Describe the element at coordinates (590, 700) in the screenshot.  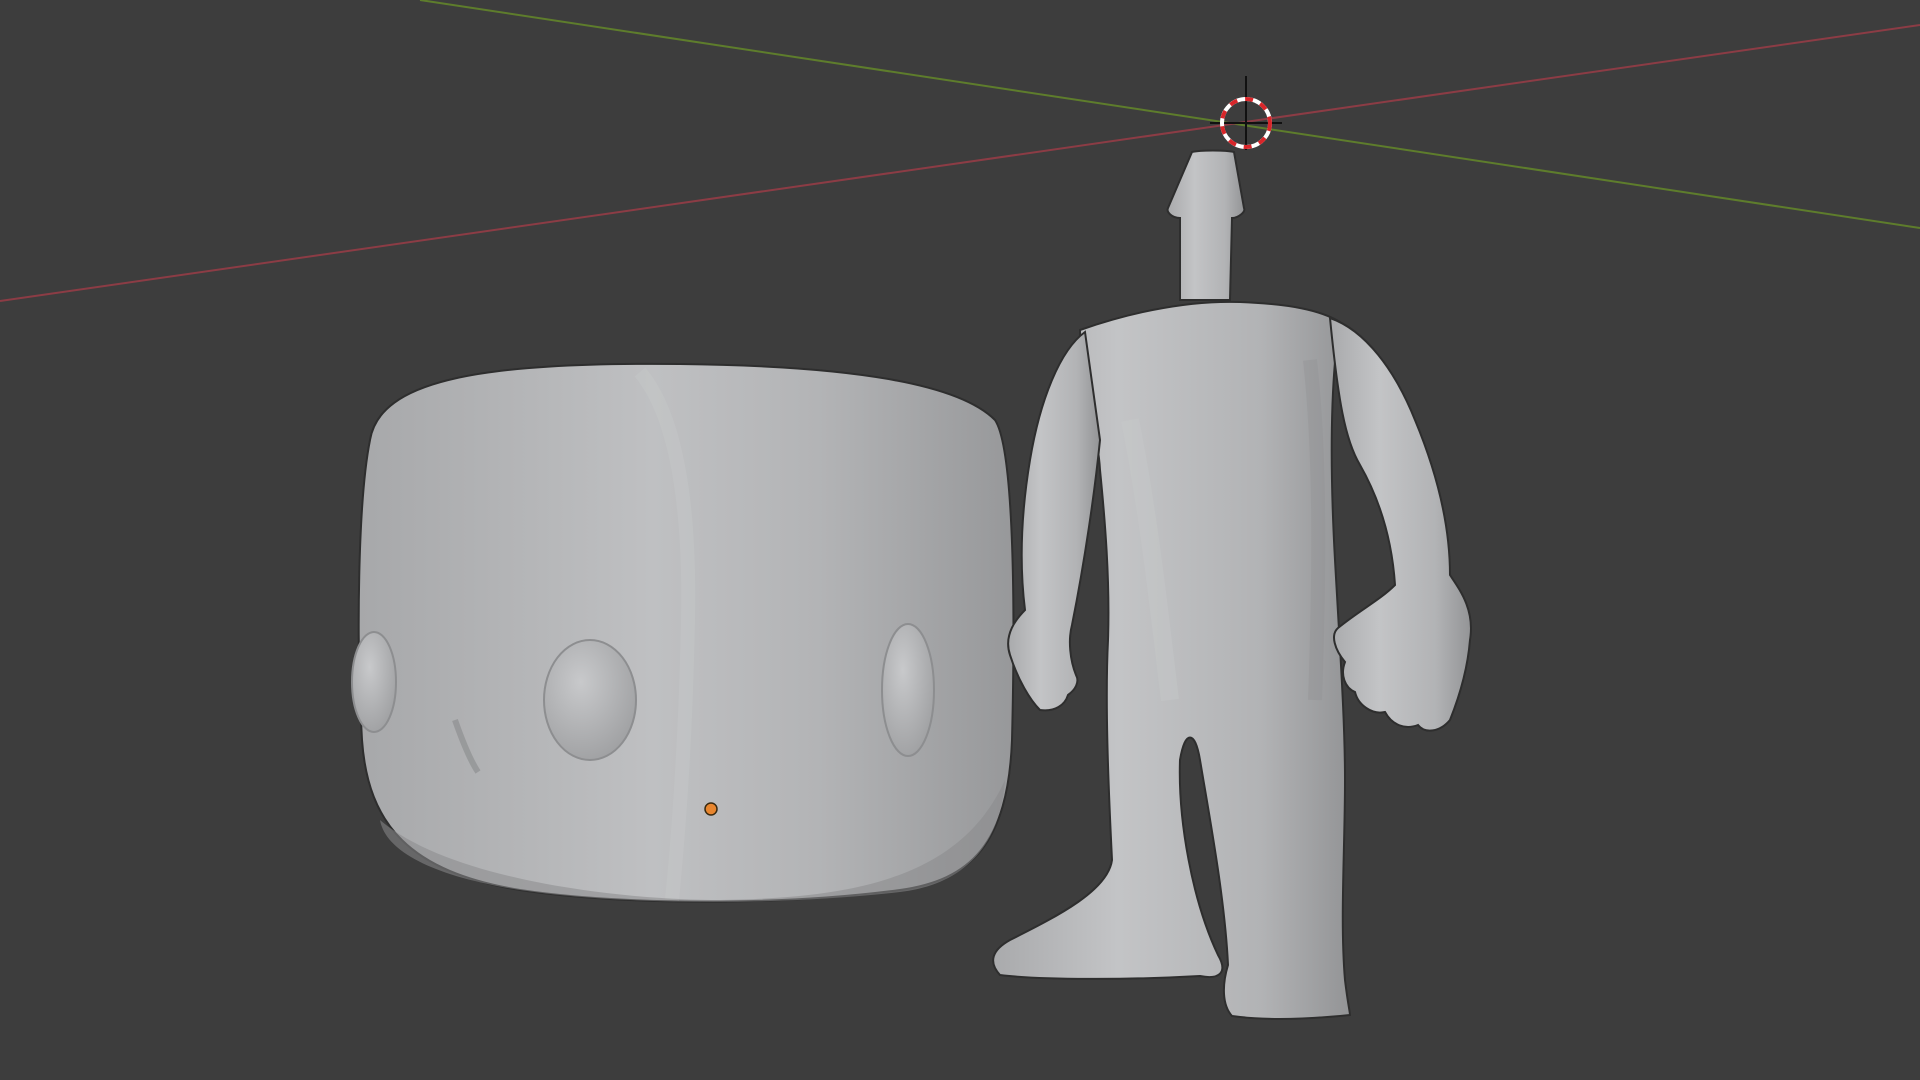
I see `head-left-eye-bump` at that location.